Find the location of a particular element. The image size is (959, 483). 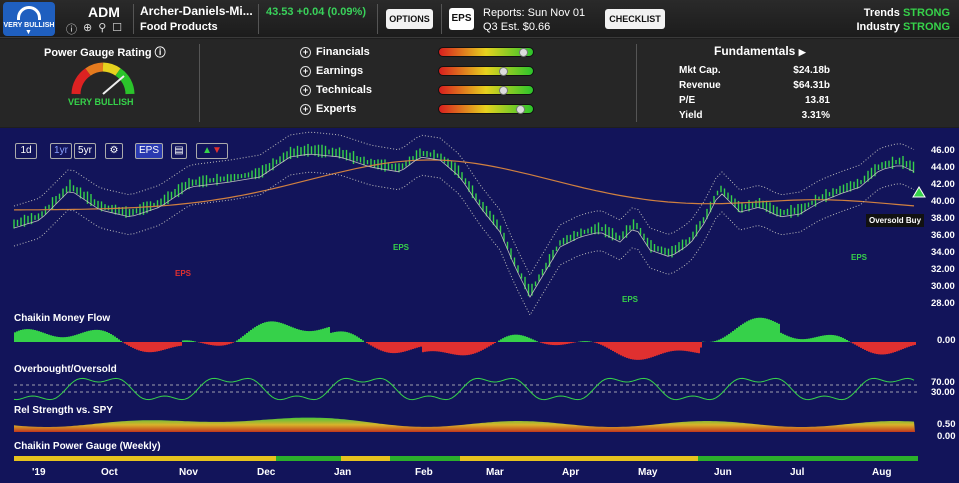

note-icon: ☐ is located at coordinates (117, 29).